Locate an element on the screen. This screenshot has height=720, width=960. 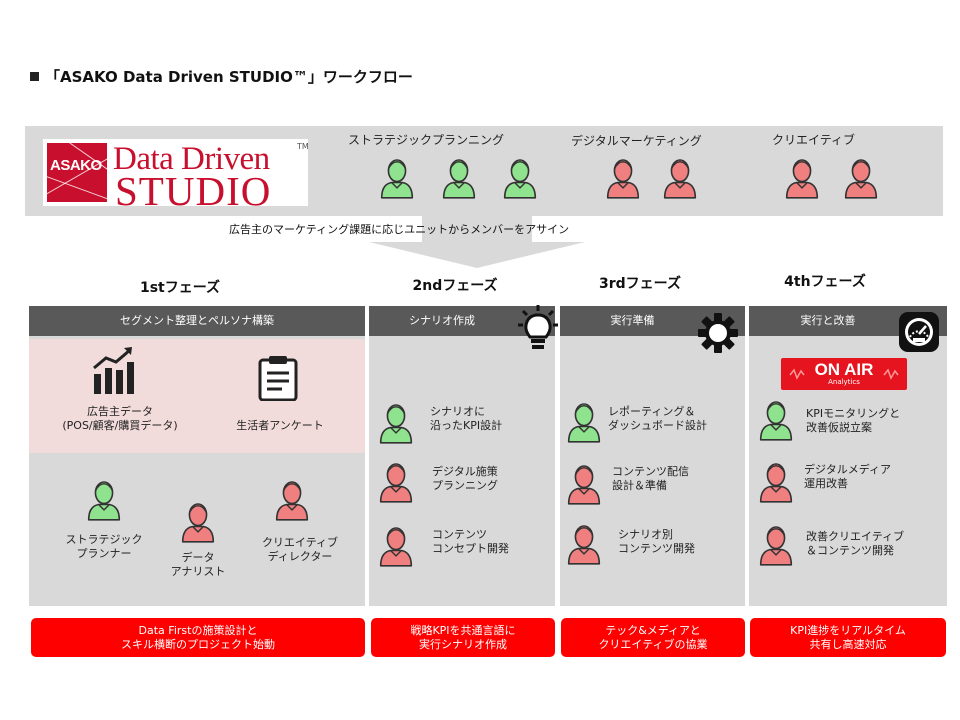
task-label: デジタルメディア 運用改善 is located at coordinates (848, 476).